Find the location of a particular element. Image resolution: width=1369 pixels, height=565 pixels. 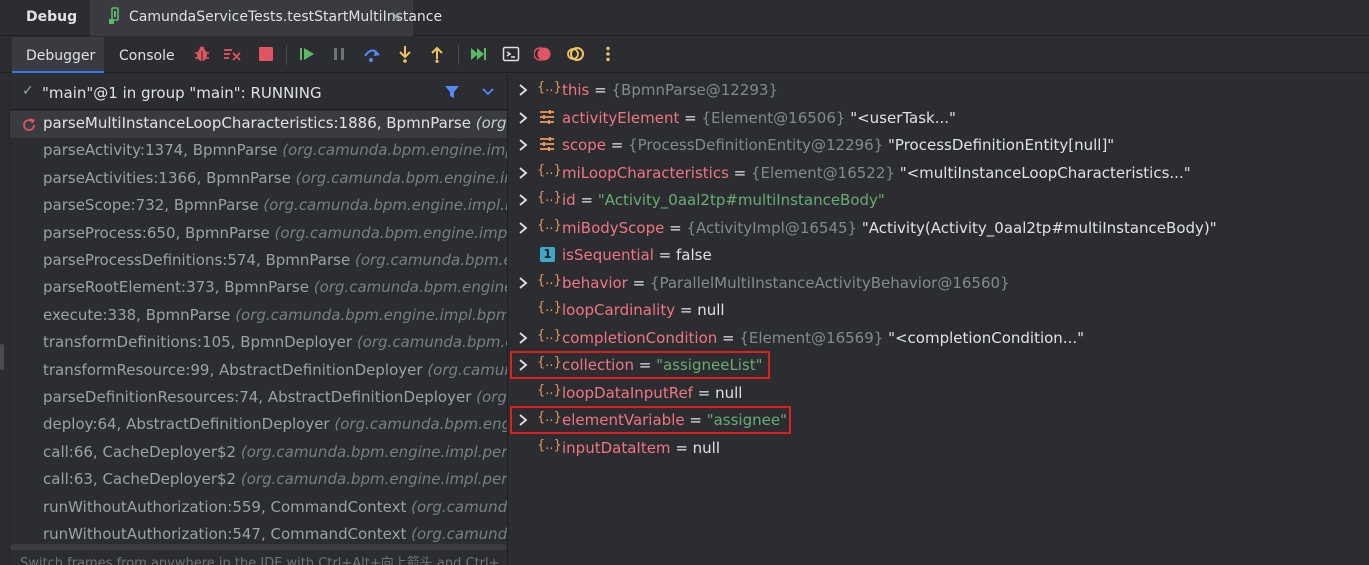

horizontal-scrollbar is located at coordinates (258, 547).